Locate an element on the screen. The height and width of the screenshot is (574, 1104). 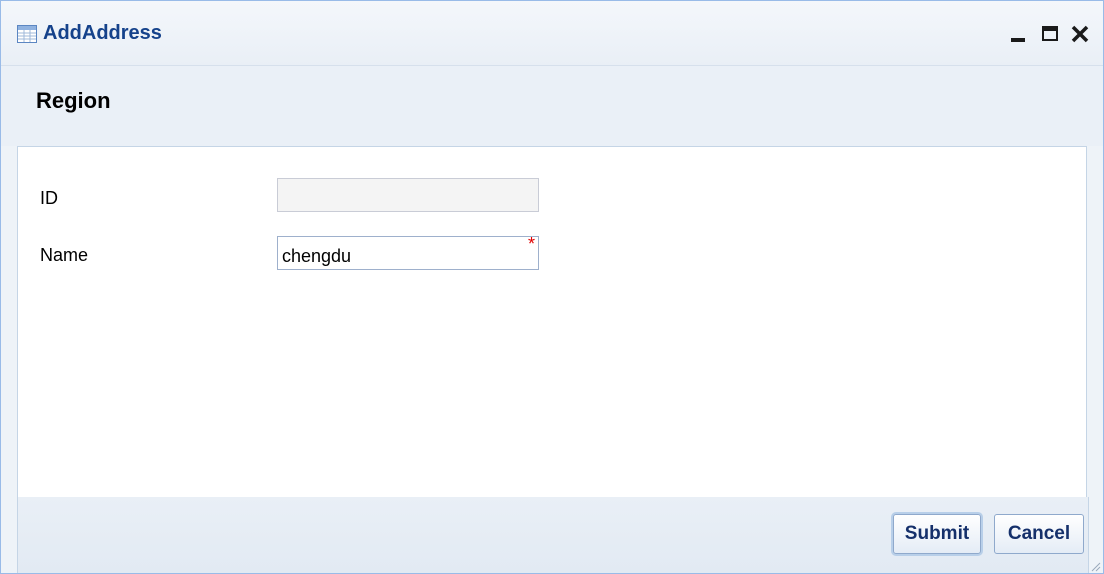
maximize-icon is located at coordinates (1050, 34).